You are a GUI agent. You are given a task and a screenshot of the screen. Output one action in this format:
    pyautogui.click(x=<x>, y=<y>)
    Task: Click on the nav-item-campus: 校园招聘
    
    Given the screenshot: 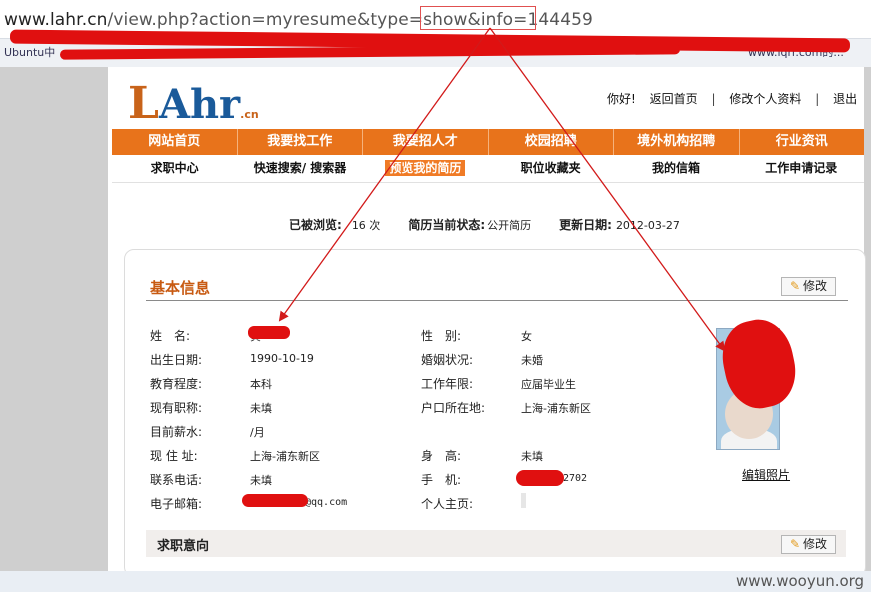 What is the action you would take?
    pyautogui.click(x=551, y=142)
    